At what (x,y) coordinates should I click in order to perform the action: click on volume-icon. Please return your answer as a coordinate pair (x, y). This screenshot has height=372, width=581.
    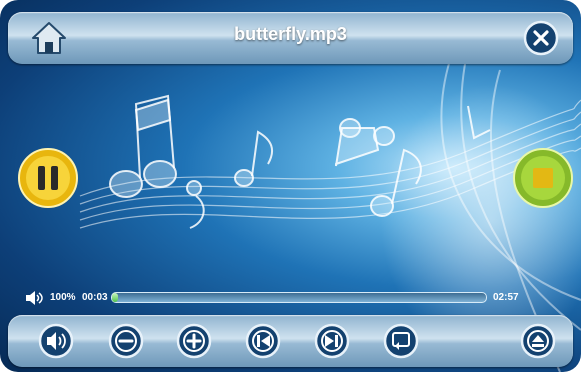
    Looking at the image, I should click on (34, 298).